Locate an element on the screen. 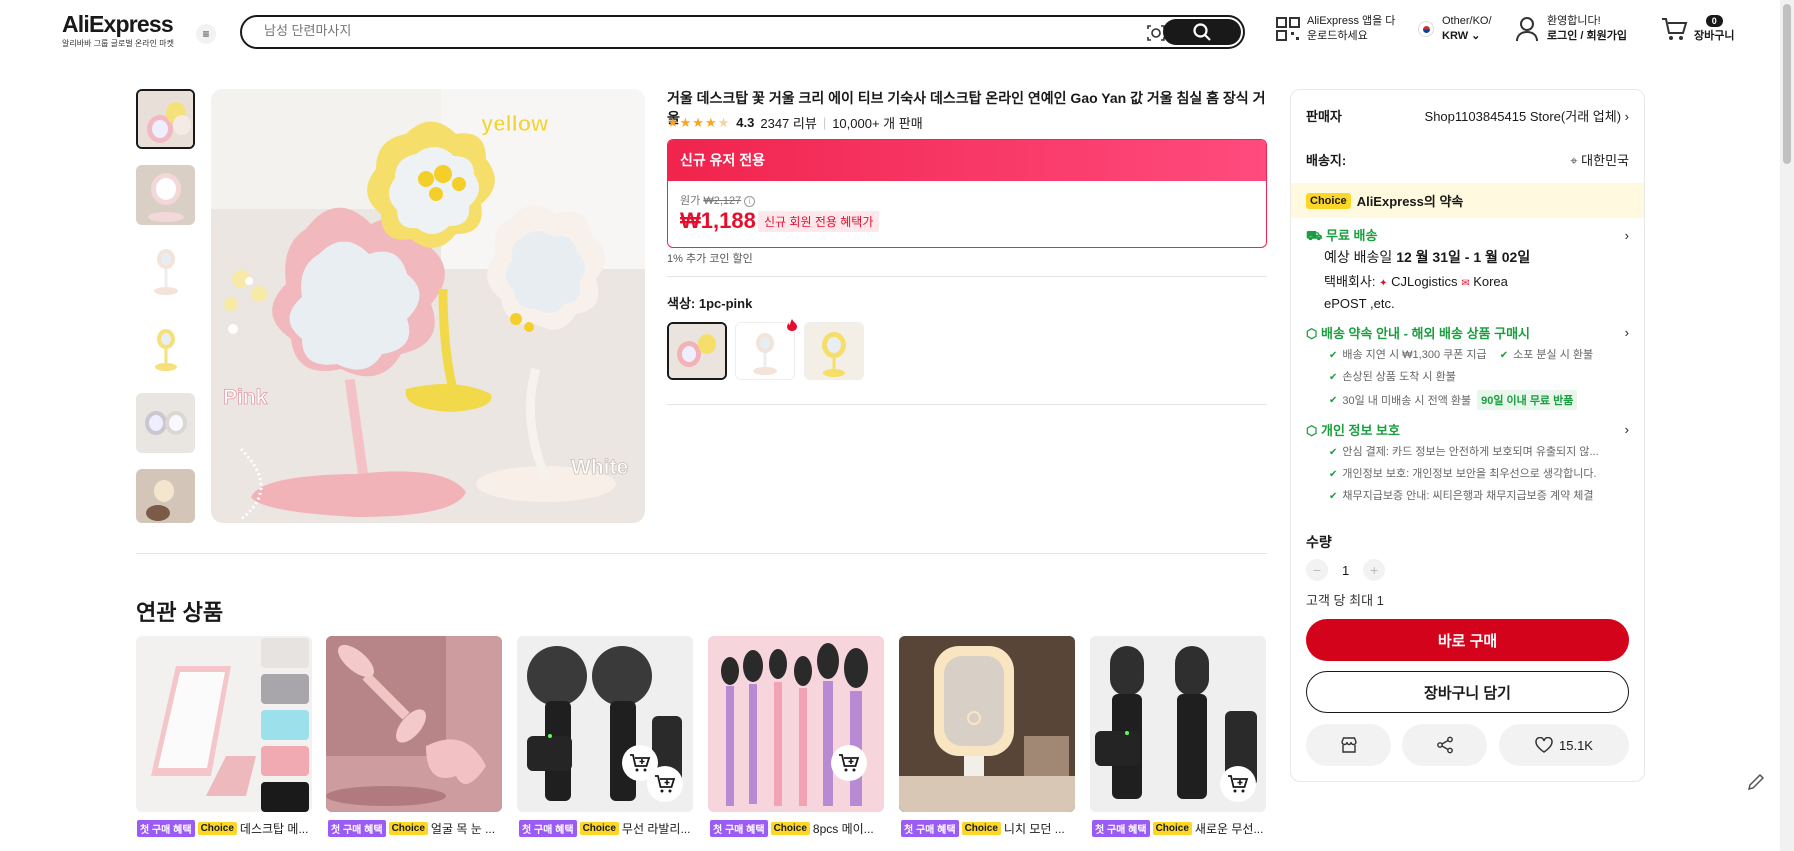 This screenshot has width=1794, height=851. main-product-image: yellow Pink White is located at coordinates (428, 306).